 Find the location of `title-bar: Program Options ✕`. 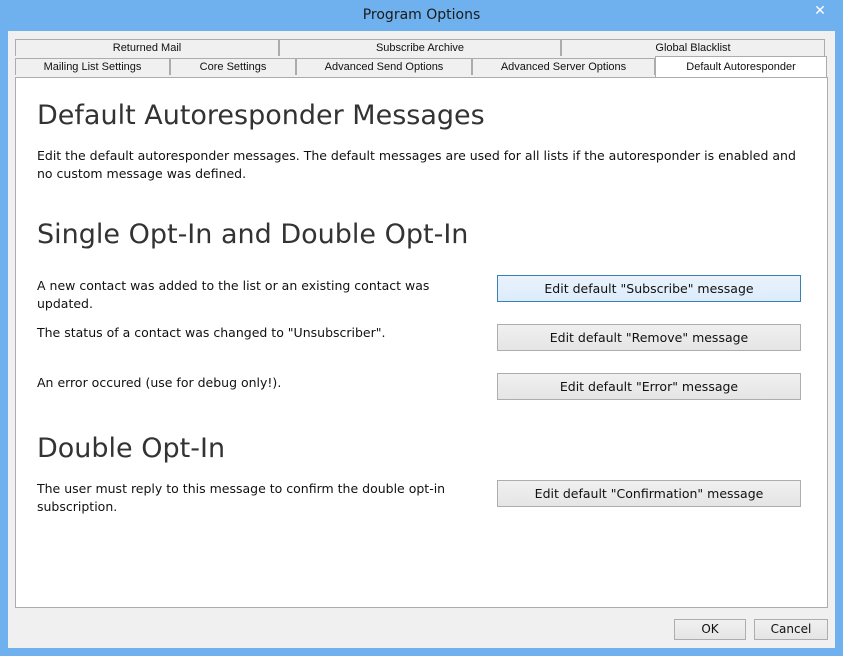

title-bar: Program Options ✕ is located at coordinates (421, 15).